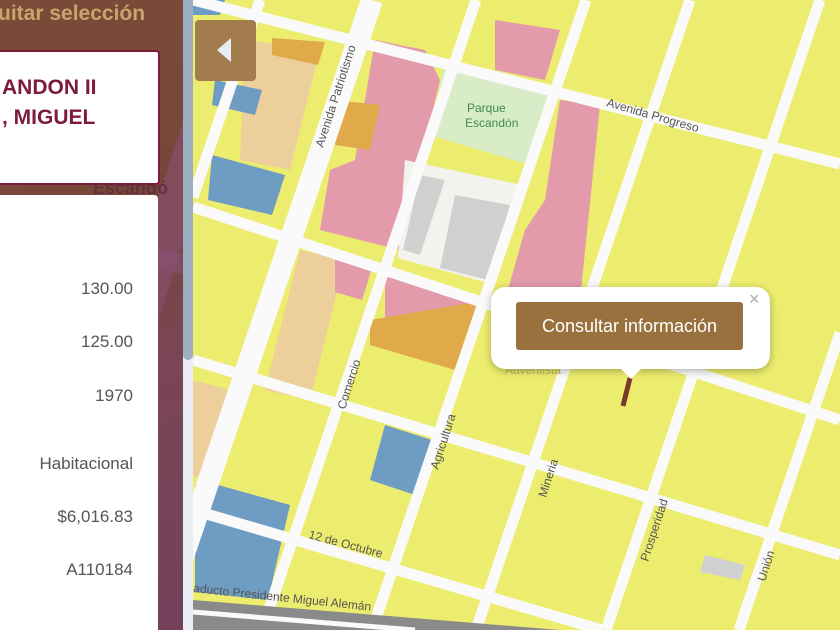  I want to click on detail-value: 1970, so click(114, 395).